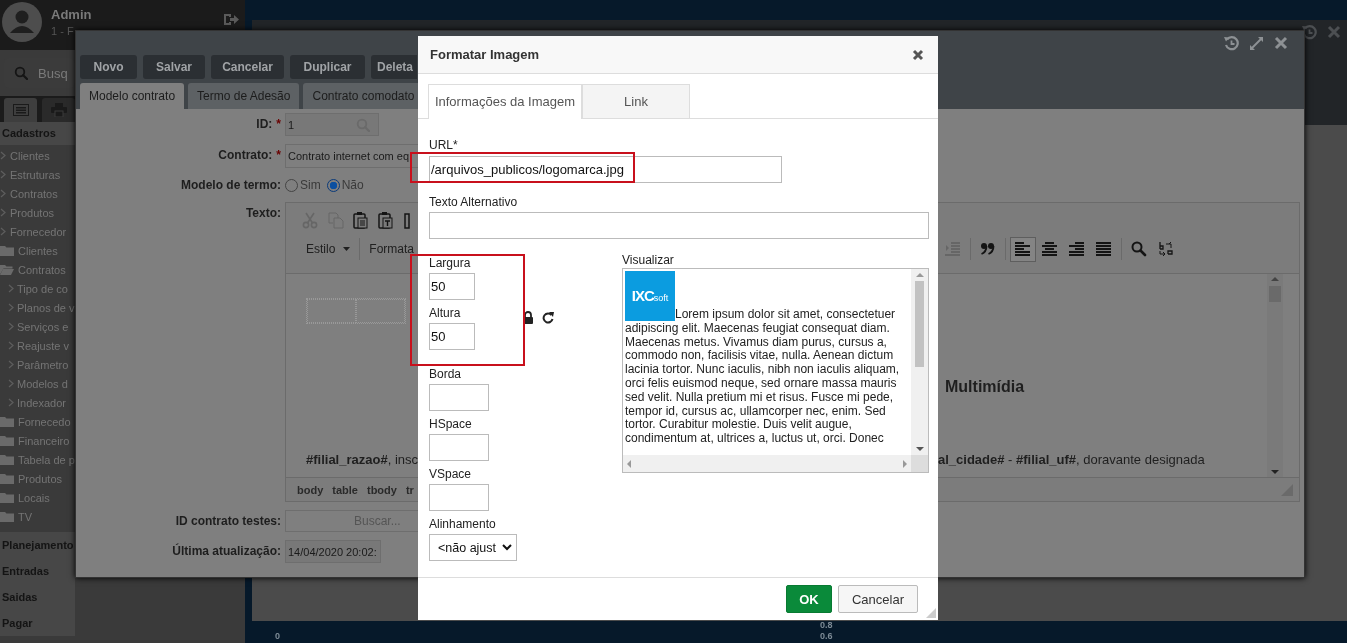 The width and height of the screenshot is (1347, 643). What do you see at coordinates (451, 474) in the screenshot?
I see `field-label: VSpace` at bounding box center [451, 474].